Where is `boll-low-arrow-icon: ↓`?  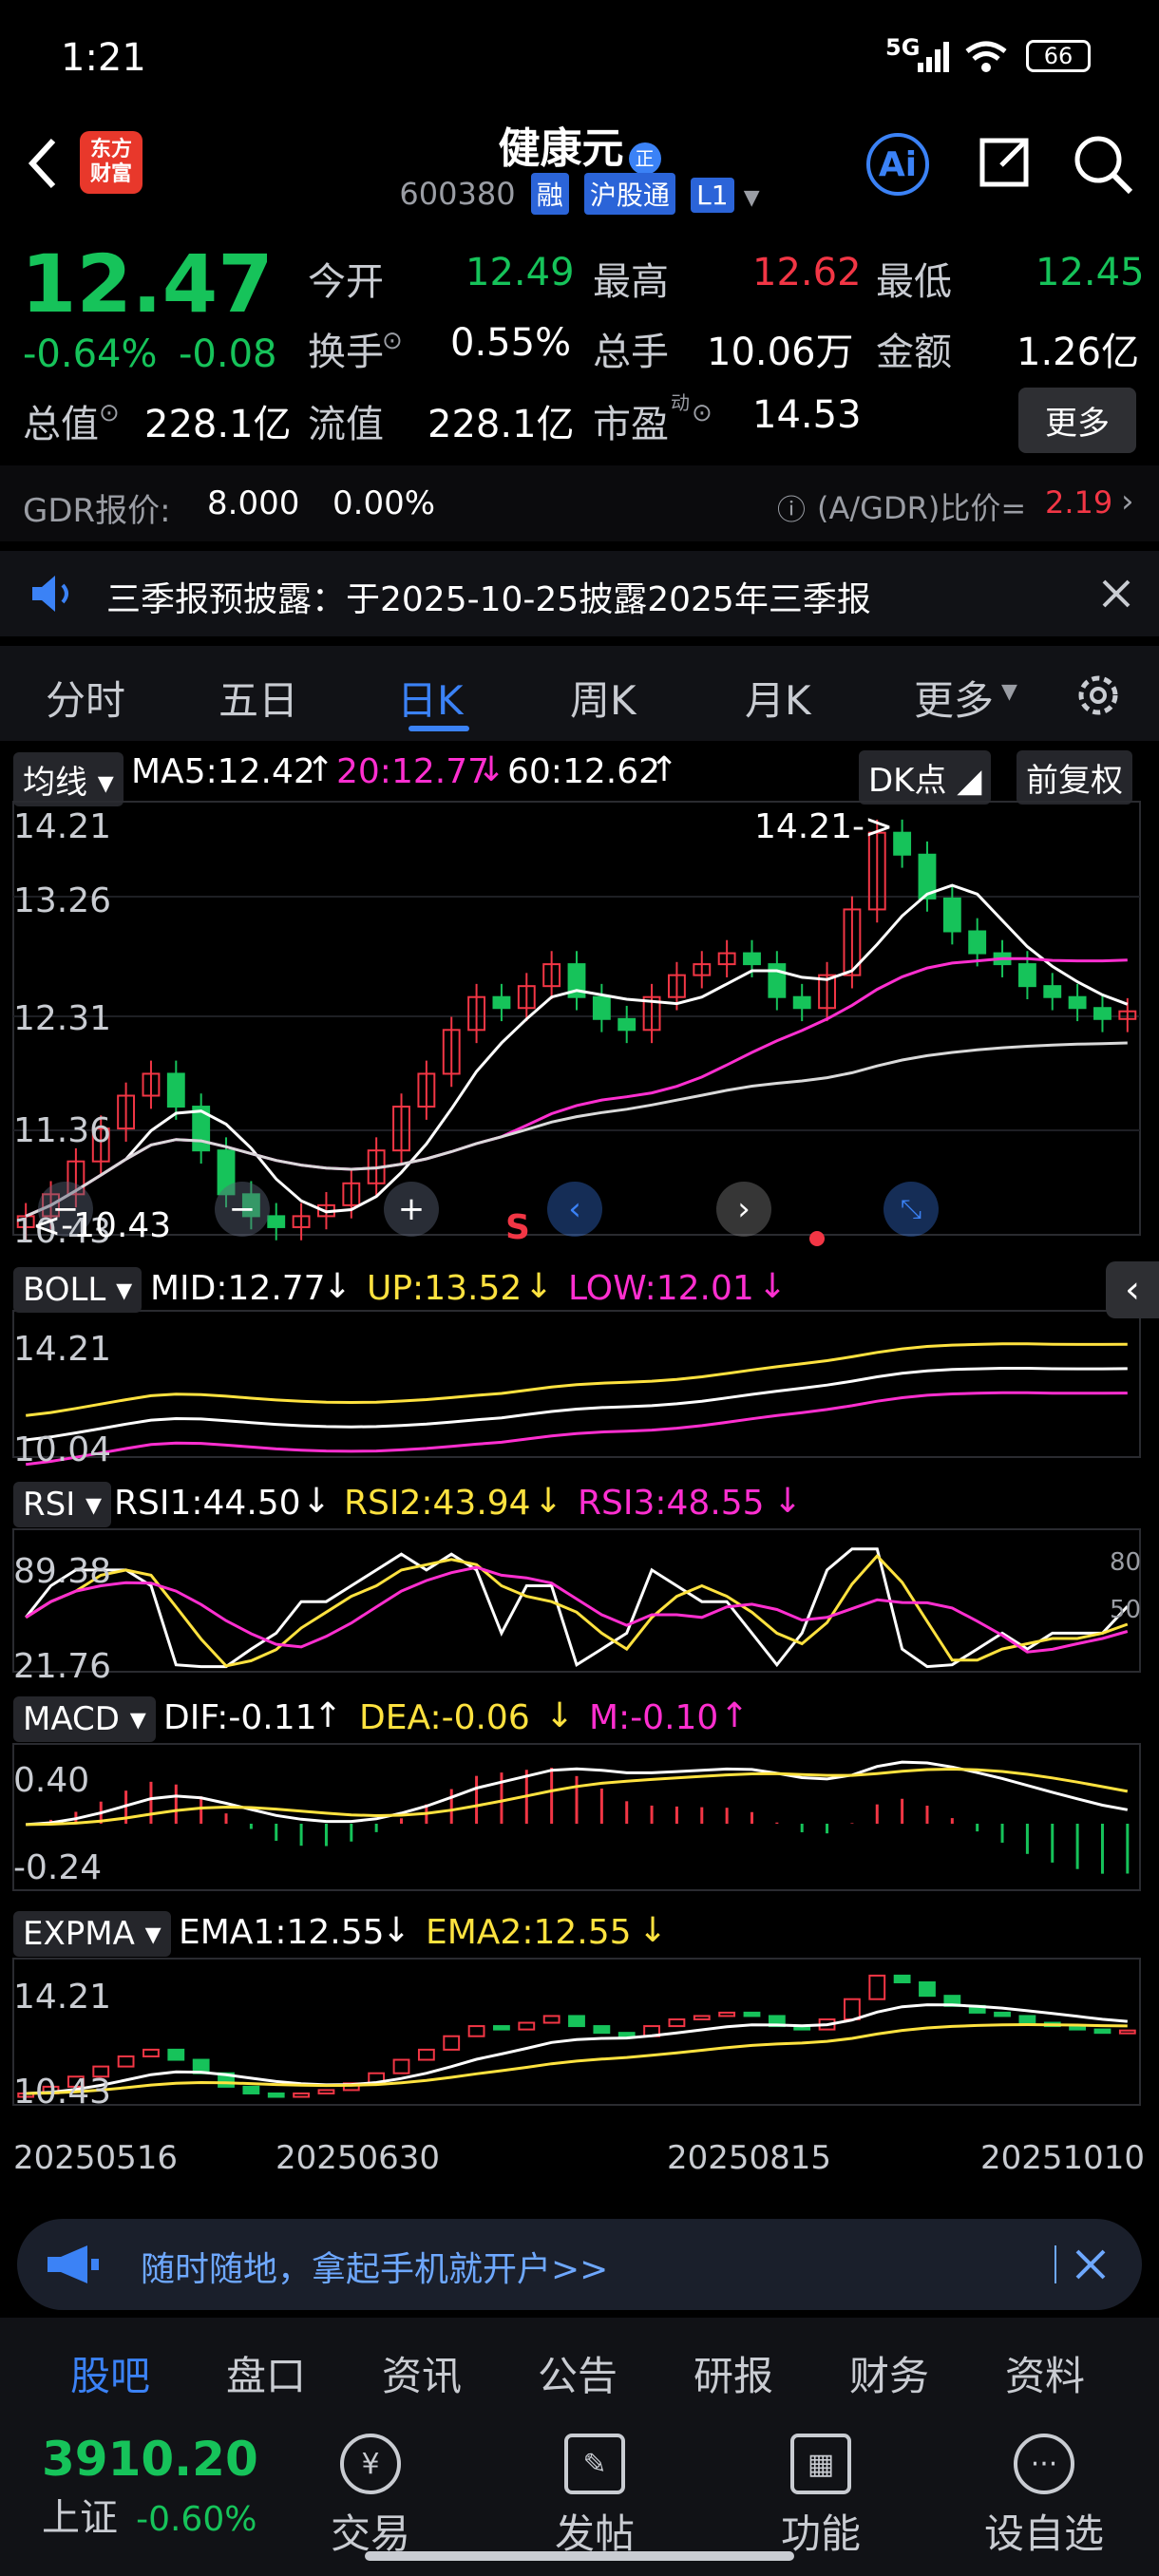 boll-low-arrow-icon: ↓ is located at coordinates (773, 1286).